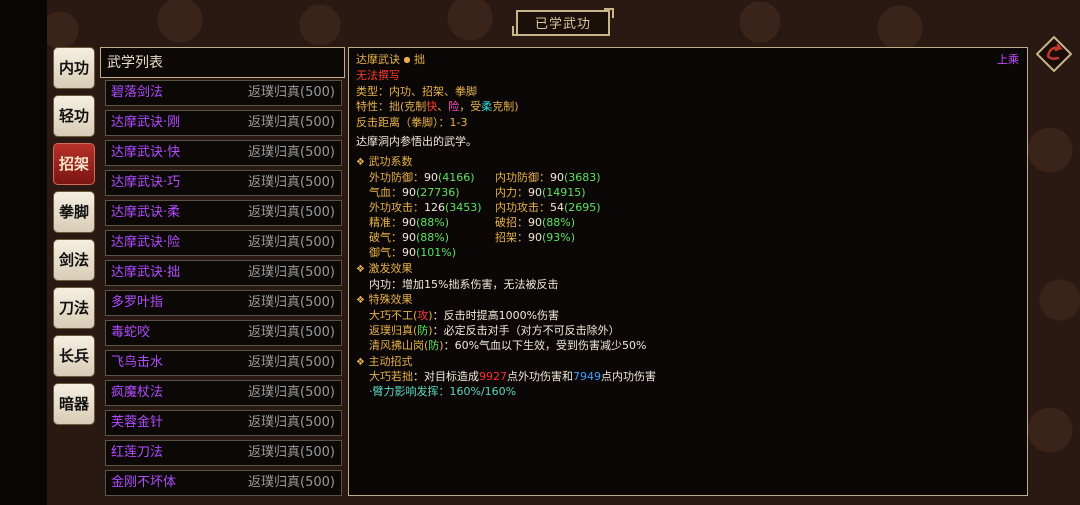 Image resolution: width=1080 pixels, height=505 pixels. I want to click on trait-soft: 柔, so click(487, 106).